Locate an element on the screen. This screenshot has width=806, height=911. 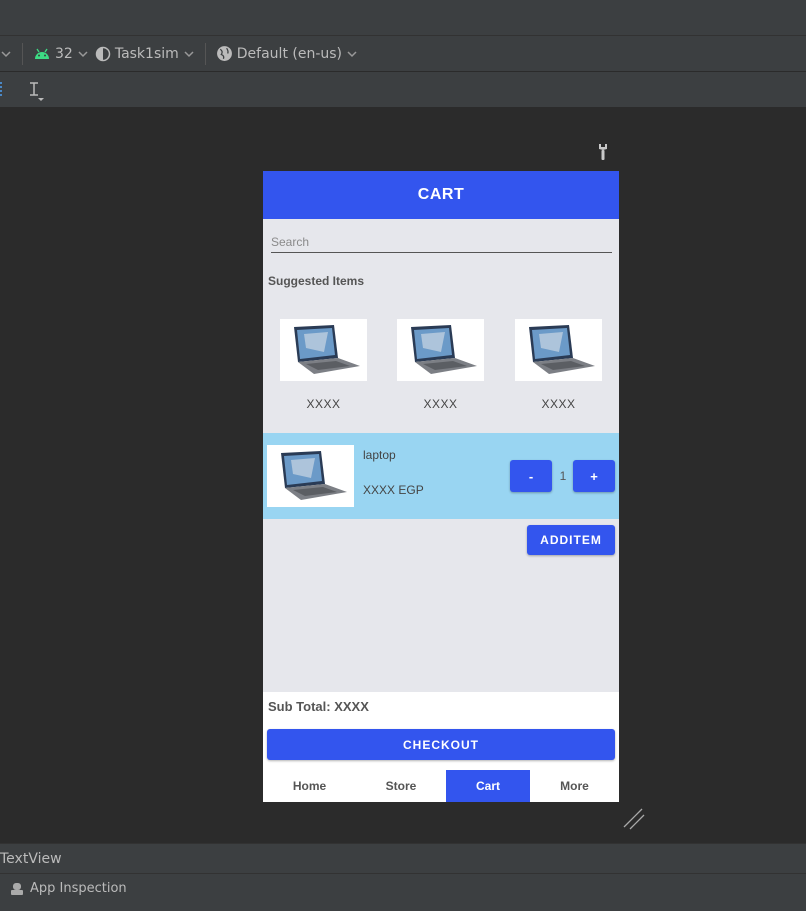
app-bar: CART is located at coordinates (441, 195).